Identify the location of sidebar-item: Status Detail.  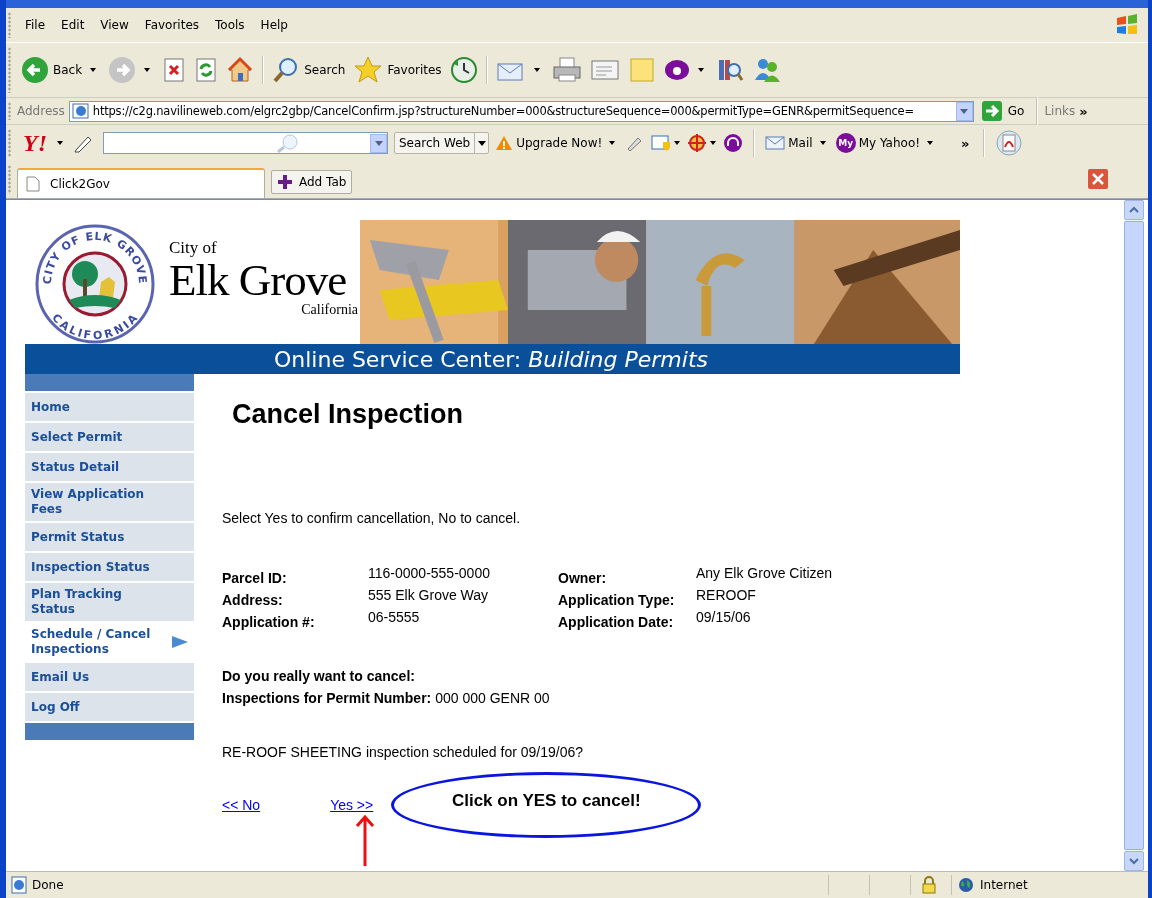
(109, 467).